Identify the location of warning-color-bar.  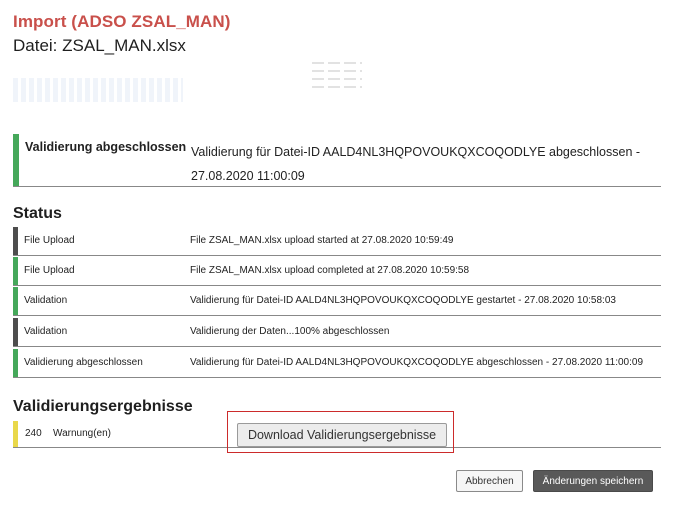
(15, 434).